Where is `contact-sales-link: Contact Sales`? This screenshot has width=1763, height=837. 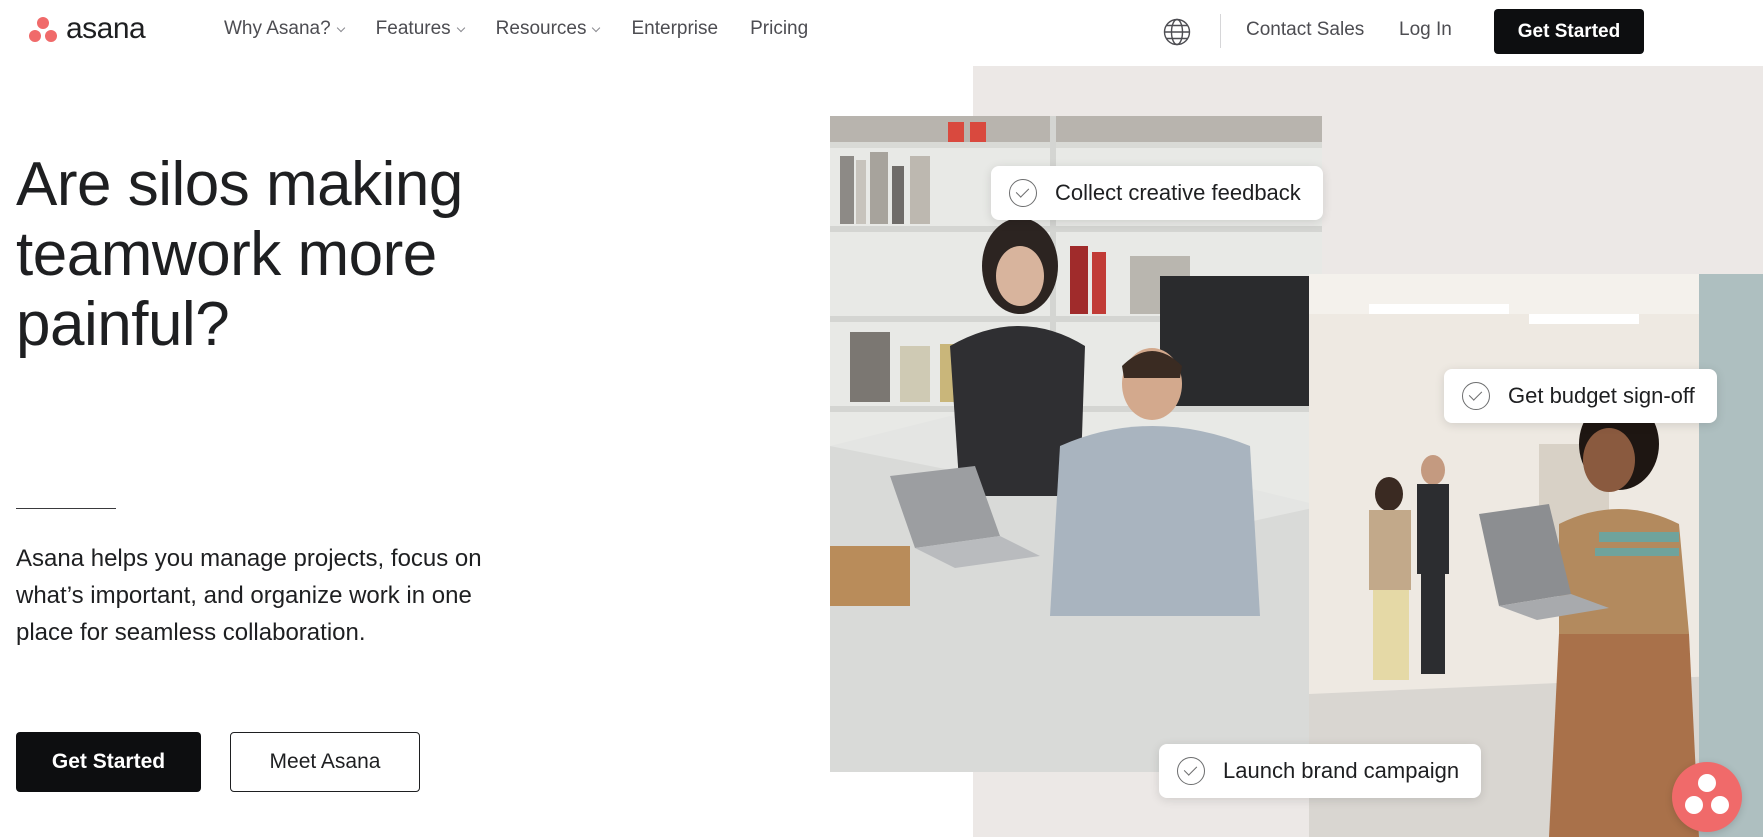
contact-sales-link: Contact Sales is located at coordinates (1305, 30).